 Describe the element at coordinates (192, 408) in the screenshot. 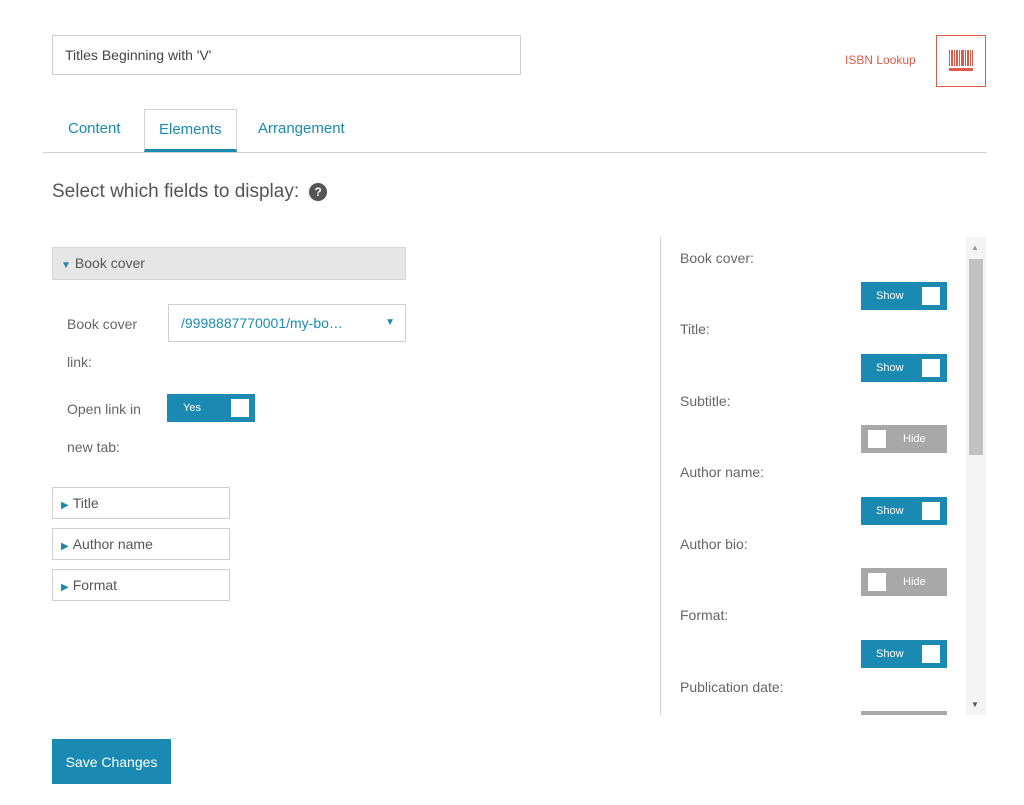

I see `toggle-text: Yes` at that location.